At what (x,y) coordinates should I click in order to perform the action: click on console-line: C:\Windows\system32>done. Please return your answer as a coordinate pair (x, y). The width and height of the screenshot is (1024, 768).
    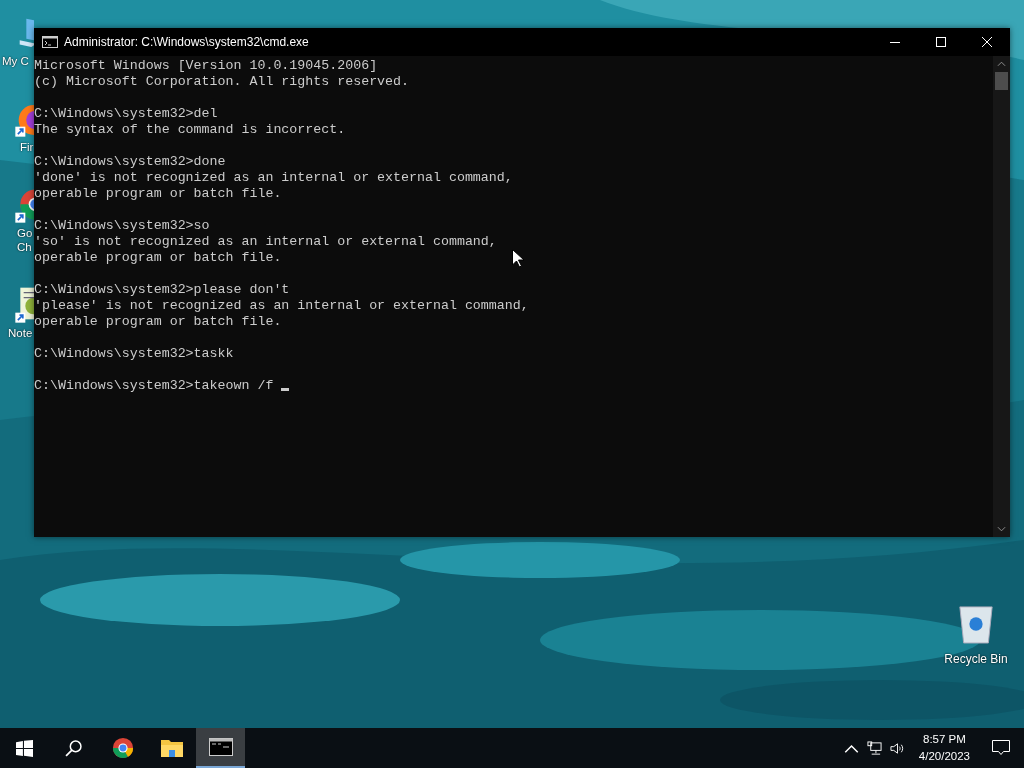
    Looking at the image, I should click on (130, 162).